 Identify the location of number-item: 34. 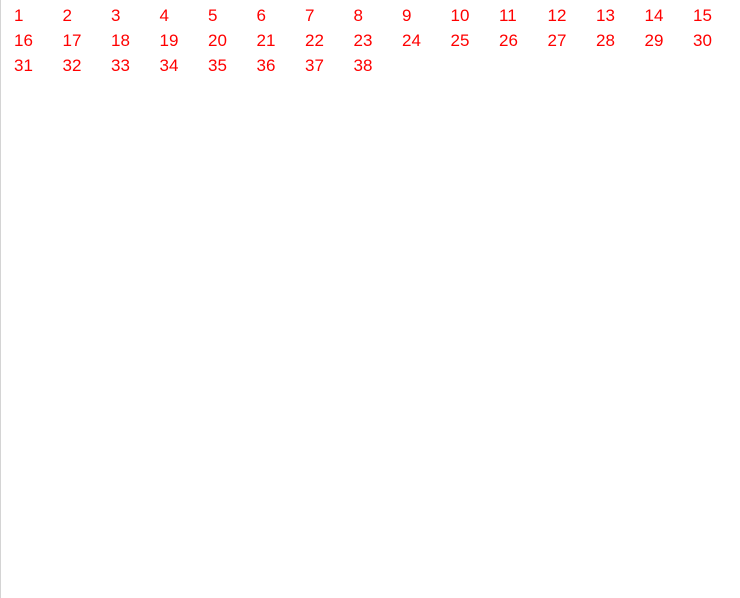
(169, 65).